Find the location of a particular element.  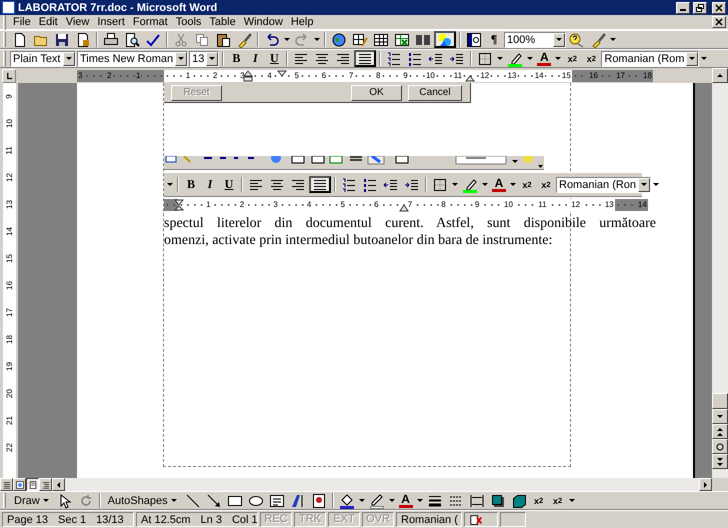

spreadsheet-icon is located at coordinates (402, 40).